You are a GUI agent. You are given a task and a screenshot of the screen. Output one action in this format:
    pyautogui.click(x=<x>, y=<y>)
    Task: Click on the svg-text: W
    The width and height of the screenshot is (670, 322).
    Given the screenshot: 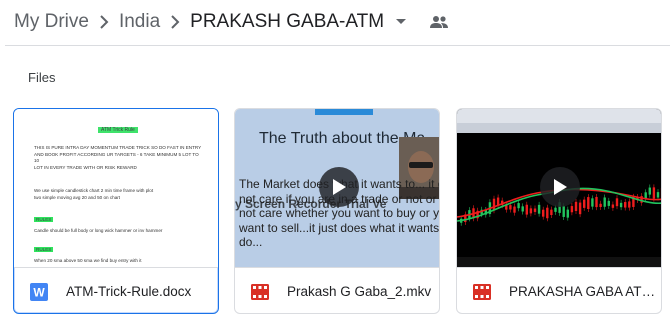 What is the action you would take?
    pyautogui.click(x=39, y=292)
    